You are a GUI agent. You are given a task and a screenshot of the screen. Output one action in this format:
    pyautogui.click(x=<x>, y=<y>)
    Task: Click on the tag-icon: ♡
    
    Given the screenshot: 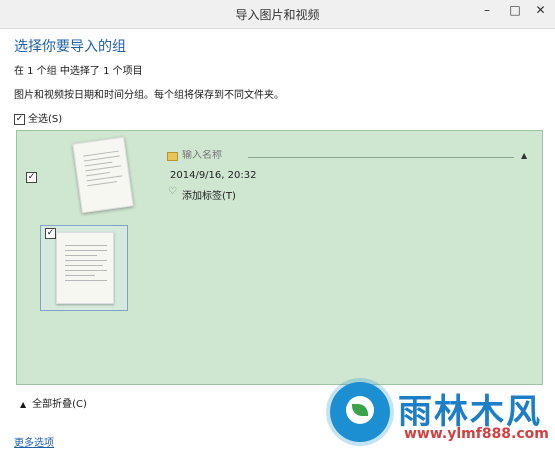 What is the action you would take?
    pyautogui.click(x=172, y=191)
    